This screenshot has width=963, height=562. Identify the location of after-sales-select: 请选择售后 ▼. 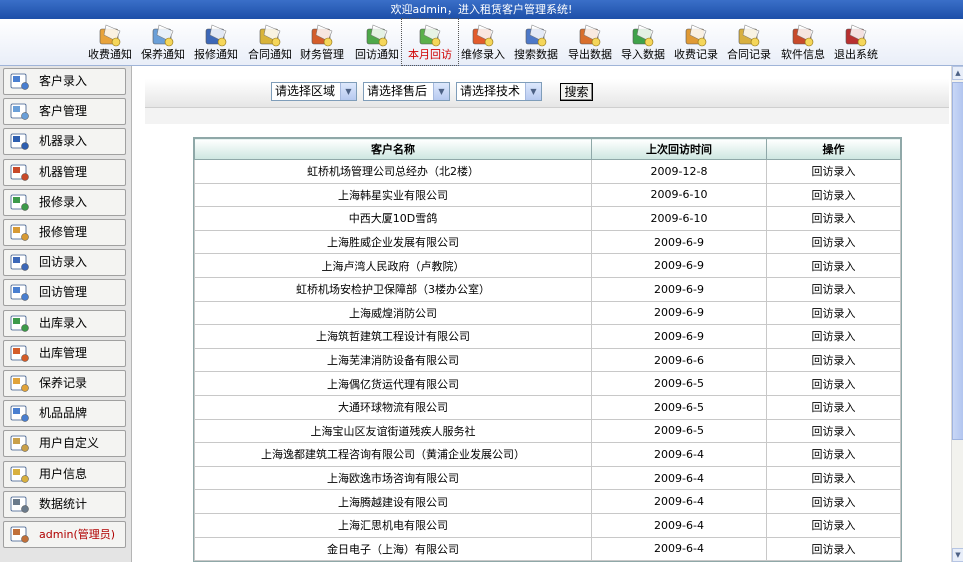
(406, 91).